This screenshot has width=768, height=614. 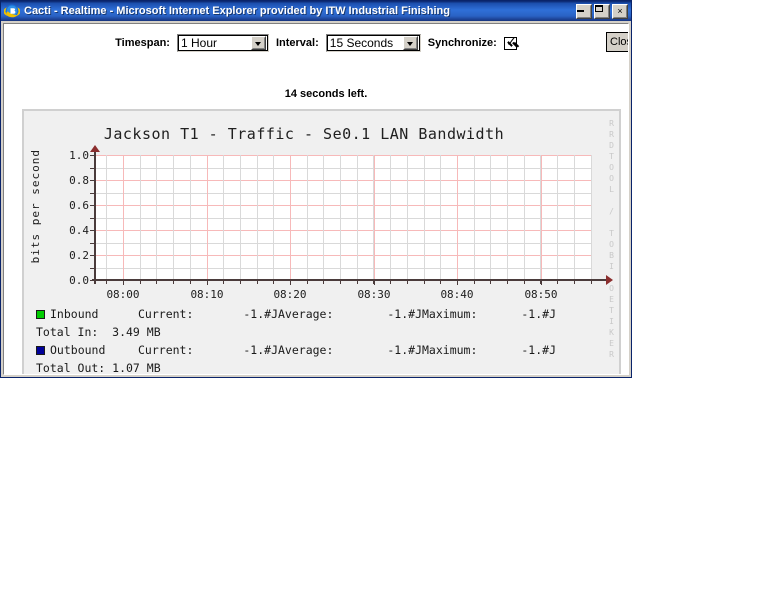 What do you see at coordinates (74, 314) in the screenshot?
I see `legend-series-name: Inbound` at bounding box center [74, 314].